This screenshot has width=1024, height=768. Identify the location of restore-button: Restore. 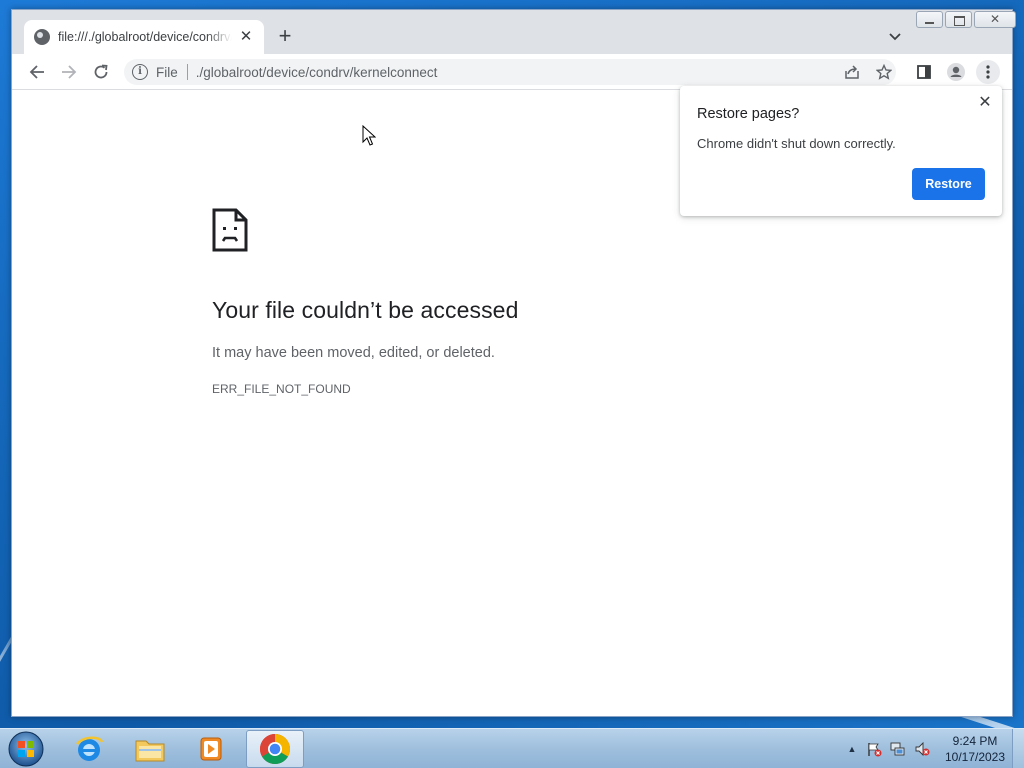
(948, 184).